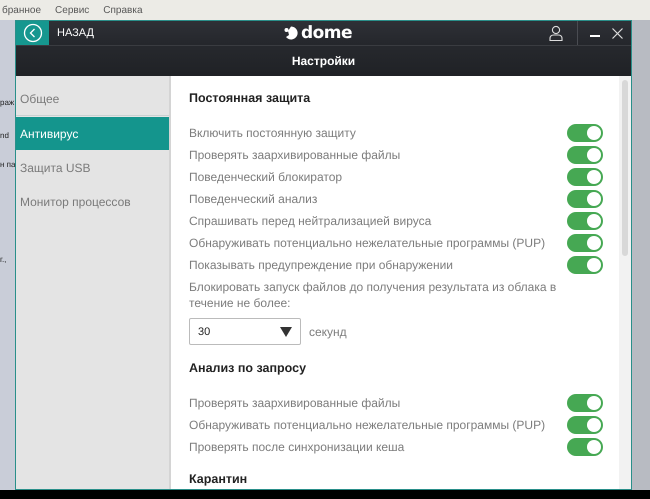  What do you see at coordinates (272, 133) in the screenshot?
I see `option-label: Включить постоянную защиту` at bounding box center [272, 133].